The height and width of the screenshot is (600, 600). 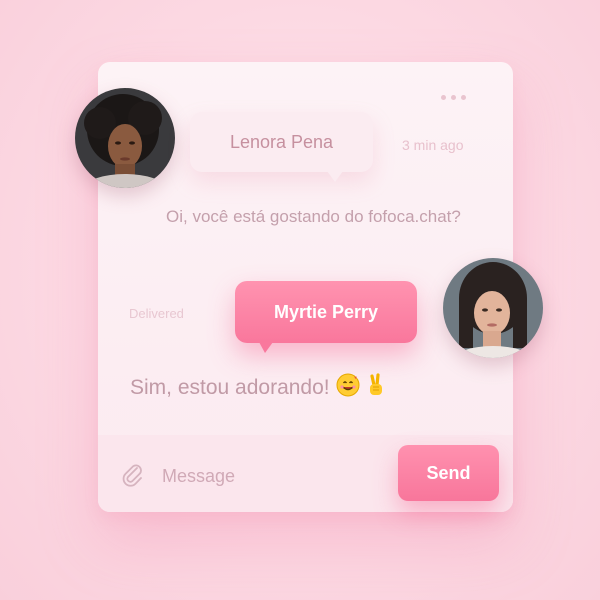 I want to click on message-input, so click(x=272, y=476).